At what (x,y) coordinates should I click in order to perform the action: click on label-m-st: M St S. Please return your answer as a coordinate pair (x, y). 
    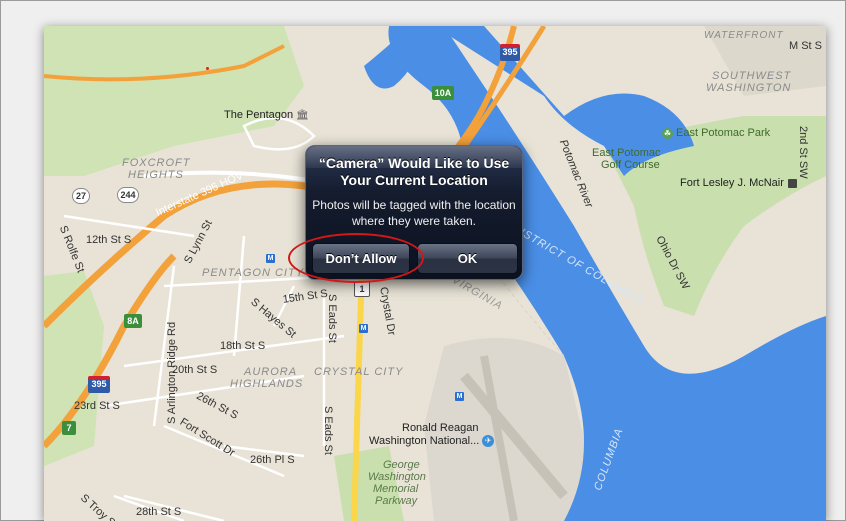
    Looking at the image, I should click on (806, 46).